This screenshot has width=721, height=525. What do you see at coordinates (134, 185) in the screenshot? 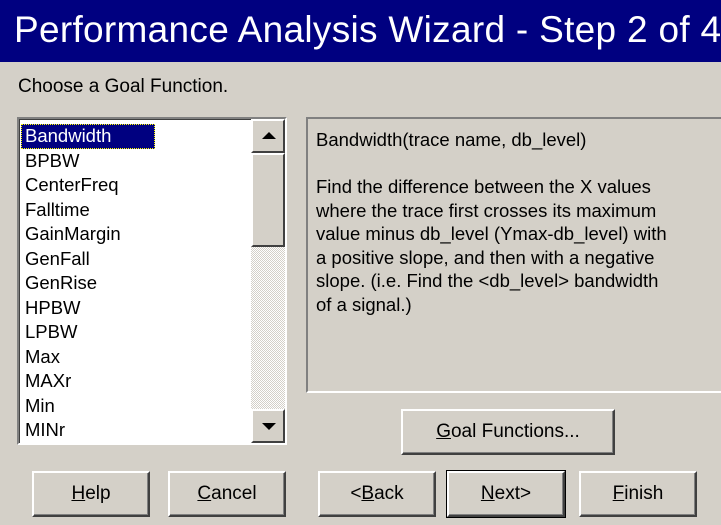
I see `goal-function-item: CenterFreq` at bounding box center [134, 185].